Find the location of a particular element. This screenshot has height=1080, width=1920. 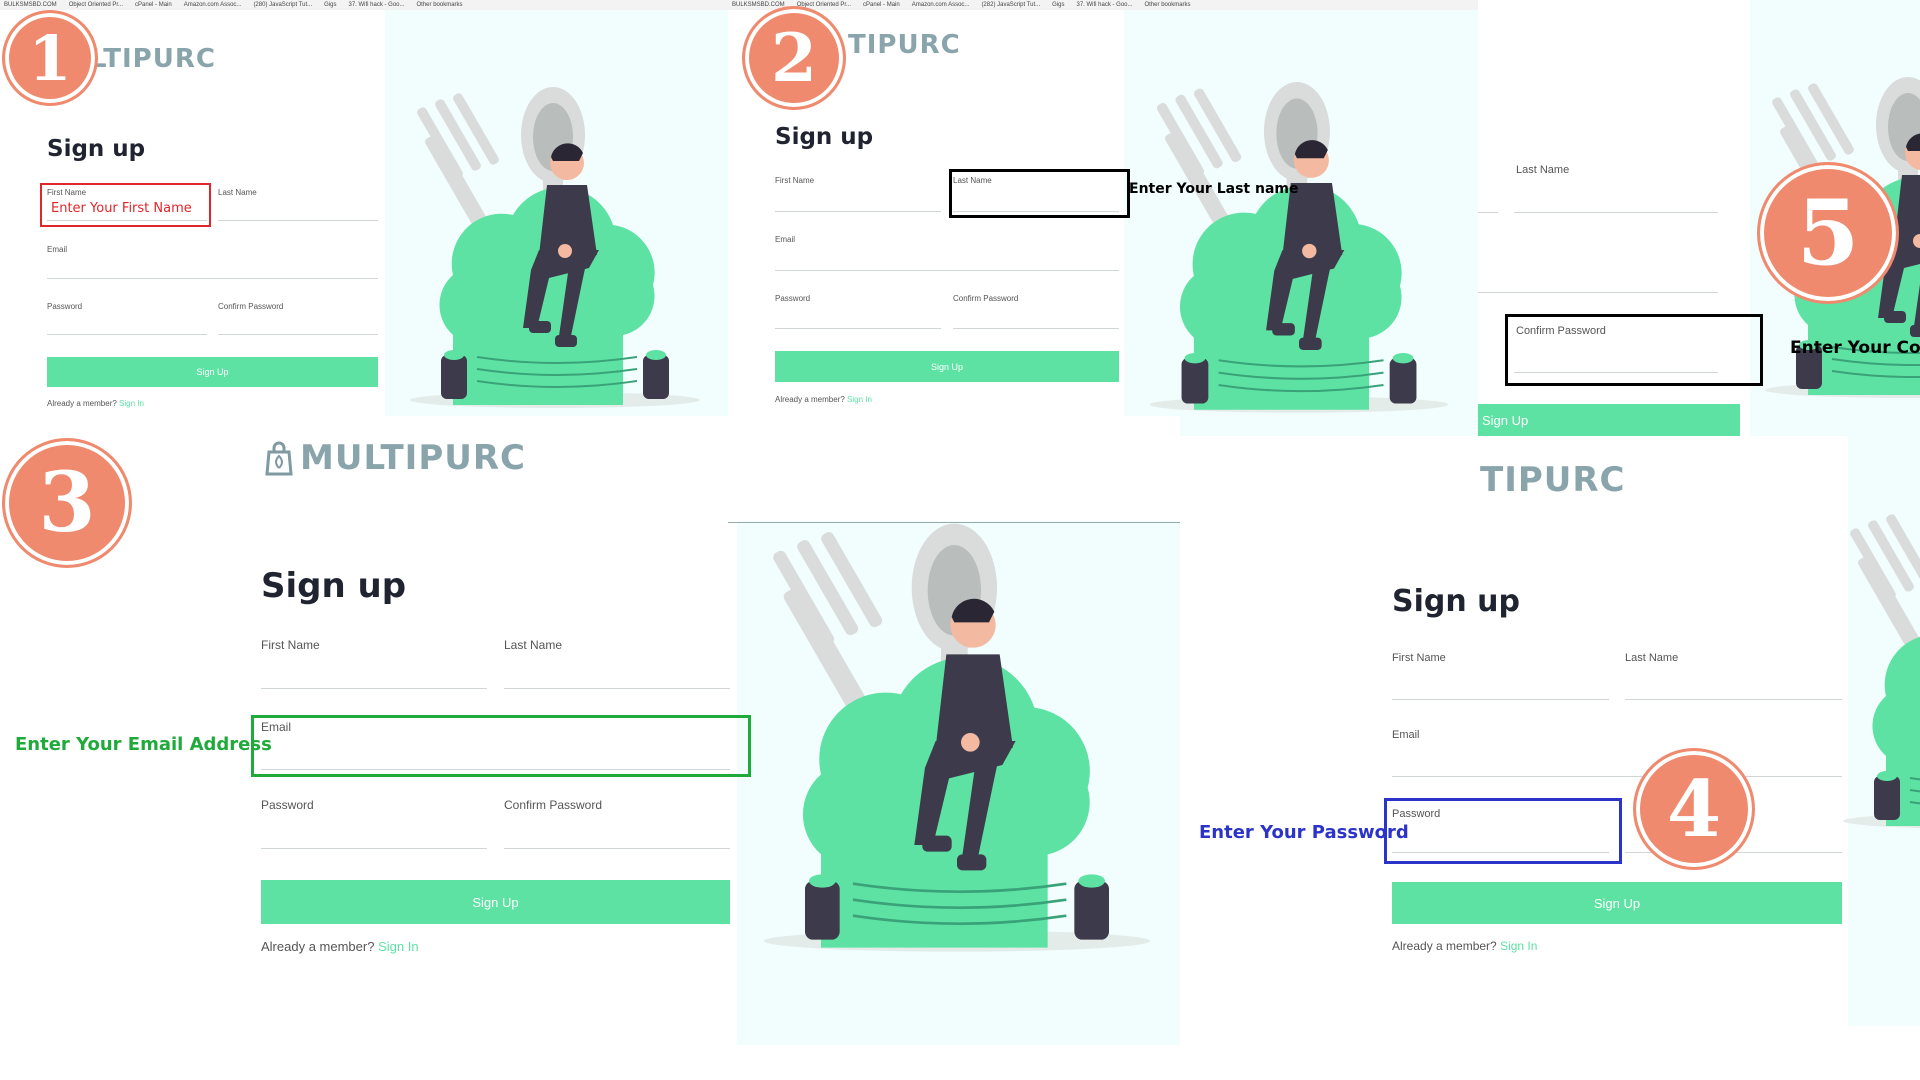

step-3-badge: 3 is located at coordinates (67, 503).